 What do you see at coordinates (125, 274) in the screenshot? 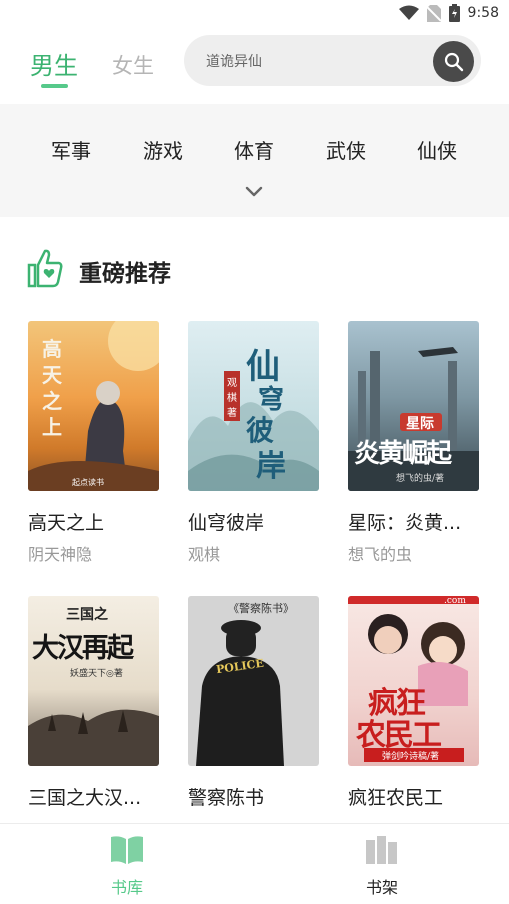
I see `section-title: 重磅推荐` at bounding box center [125, 274].